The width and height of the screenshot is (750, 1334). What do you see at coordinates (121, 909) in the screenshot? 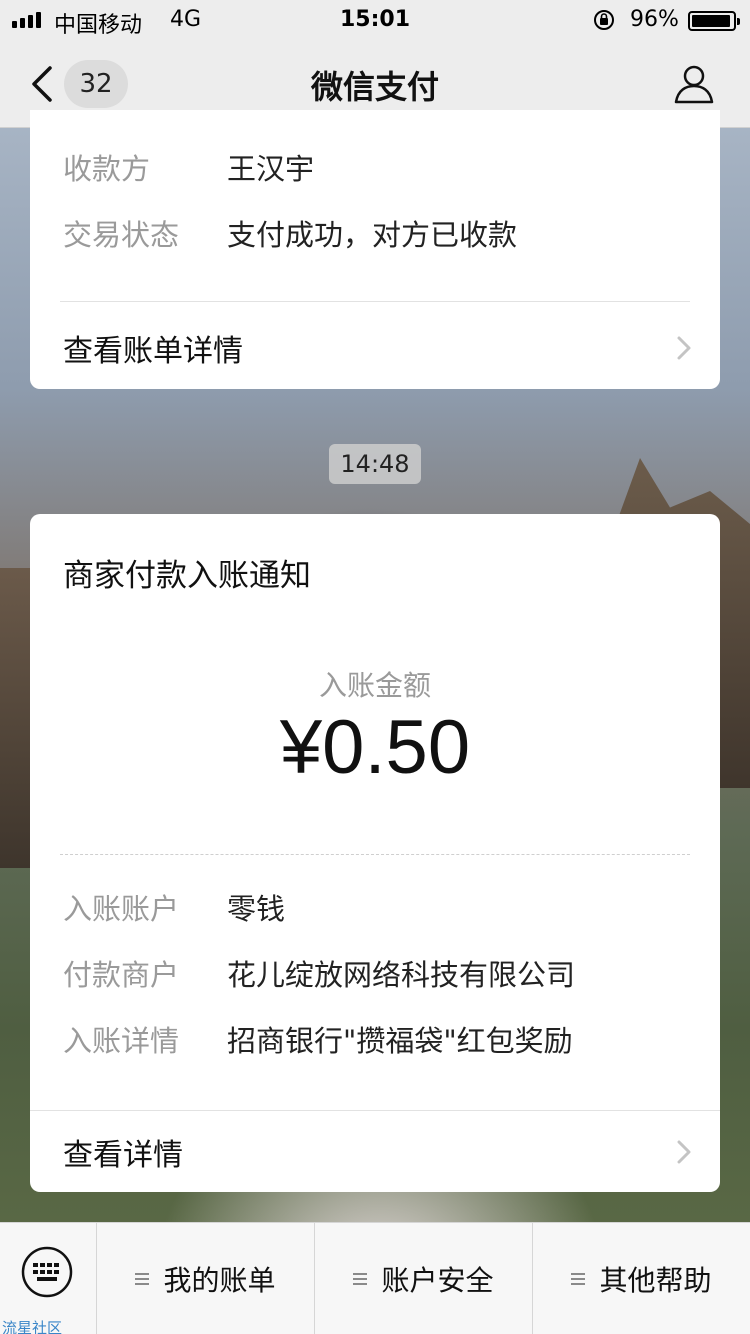
I see `account-label: 入账账户` at bounding box center [121, 909].